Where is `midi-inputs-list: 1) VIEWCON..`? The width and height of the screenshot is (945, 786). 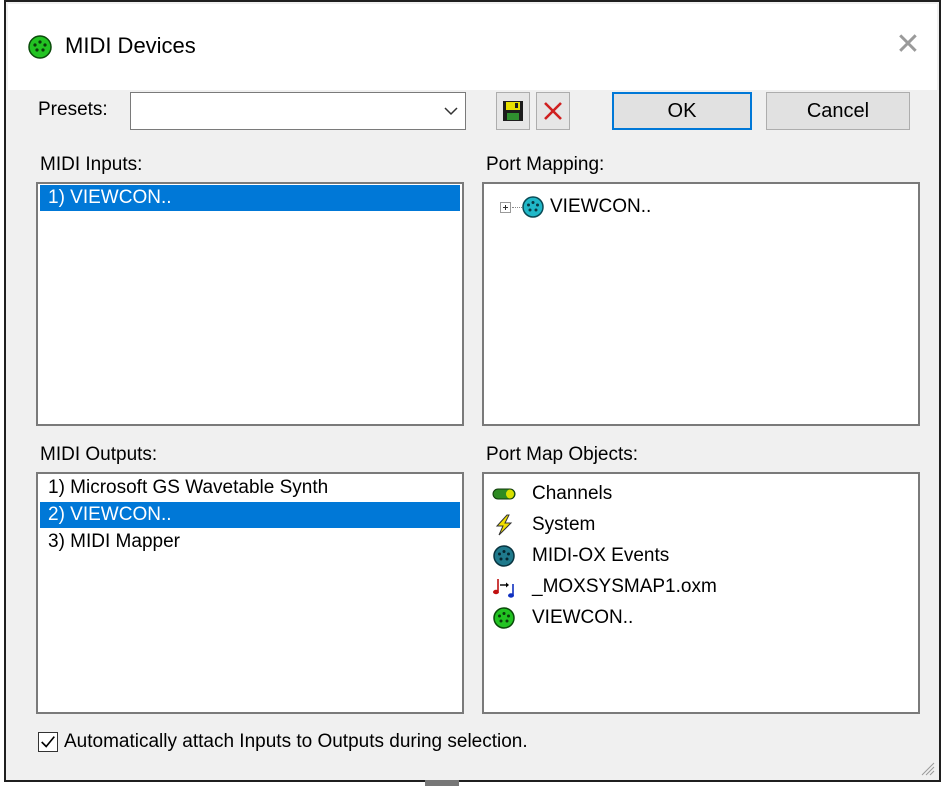 midi-inputs-list: 1) VIEWCON.. is located at coordinates (250, 304).